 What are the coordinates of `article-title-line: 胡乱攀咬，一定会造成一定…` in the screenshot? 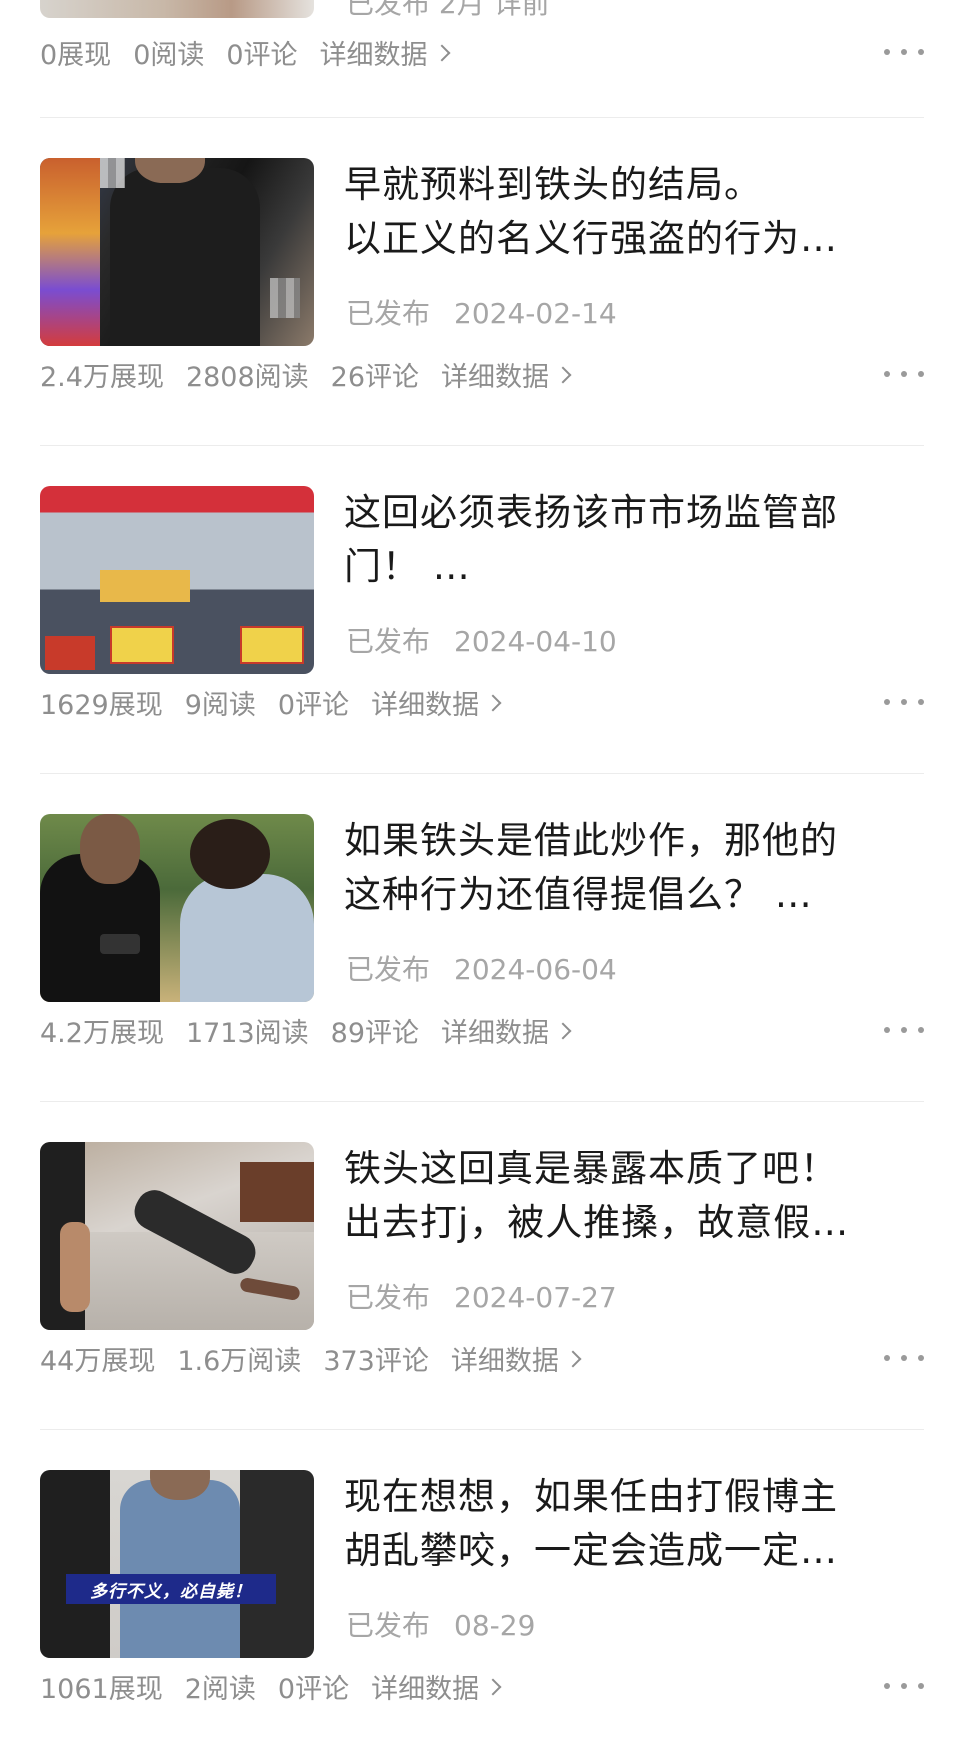 It's located at (591, 1550).